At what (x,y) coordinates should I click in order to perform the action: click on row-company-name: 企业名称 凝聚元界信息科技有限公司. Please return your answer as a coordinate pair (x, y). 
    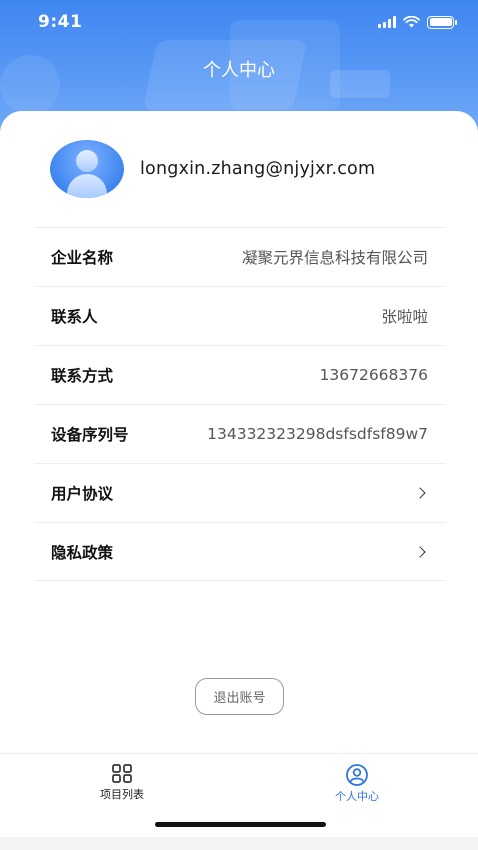
    Looking at the image, I should click on (240, 256).